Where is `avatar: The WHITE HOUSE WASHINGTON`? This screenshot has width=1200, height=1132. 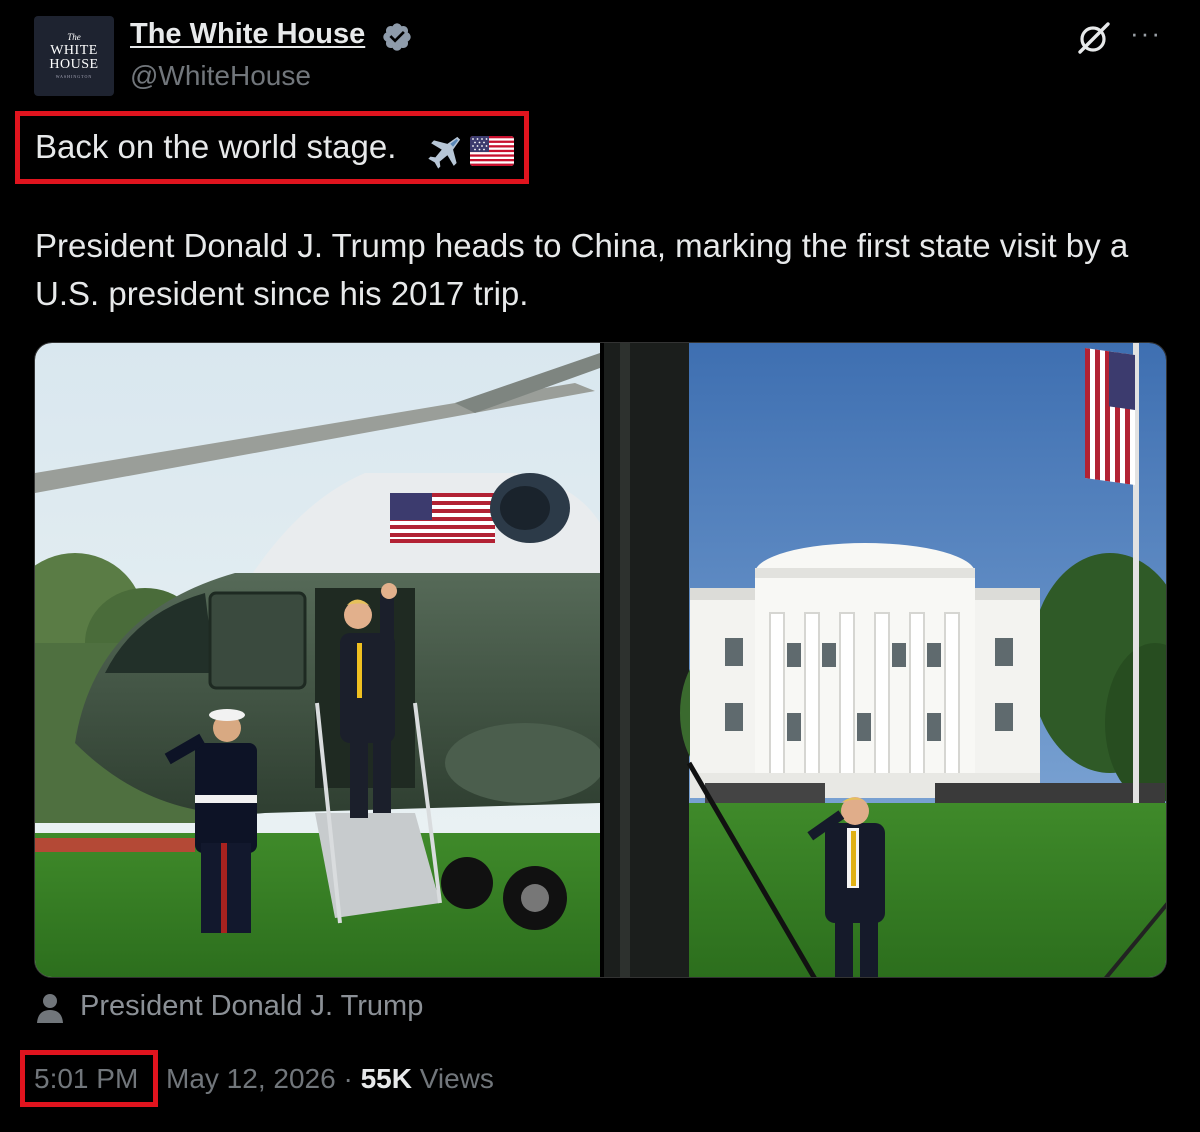 avatar: The WHITE HOUSE WASHINGTON is located at coordinates (74, 56).